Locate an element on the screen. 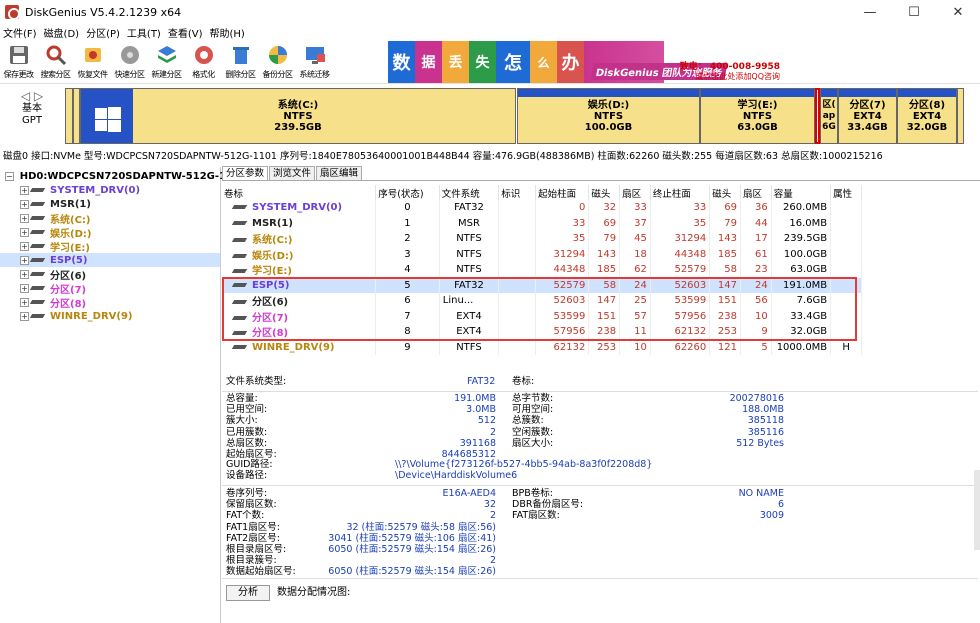 The height and width of the screenshot is (623, 980). tree-partition-item: + WINRE_DRV(9) is located at coordinates (110, 316).